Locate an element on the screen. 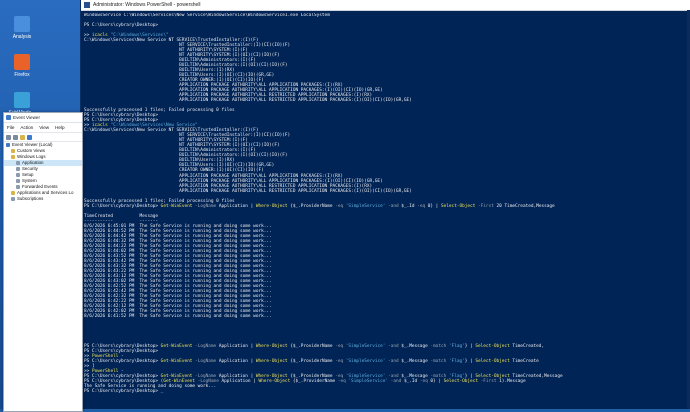 The width and height of the screenshot is (690, 412). back-icon is located at coordinates (8, 137).